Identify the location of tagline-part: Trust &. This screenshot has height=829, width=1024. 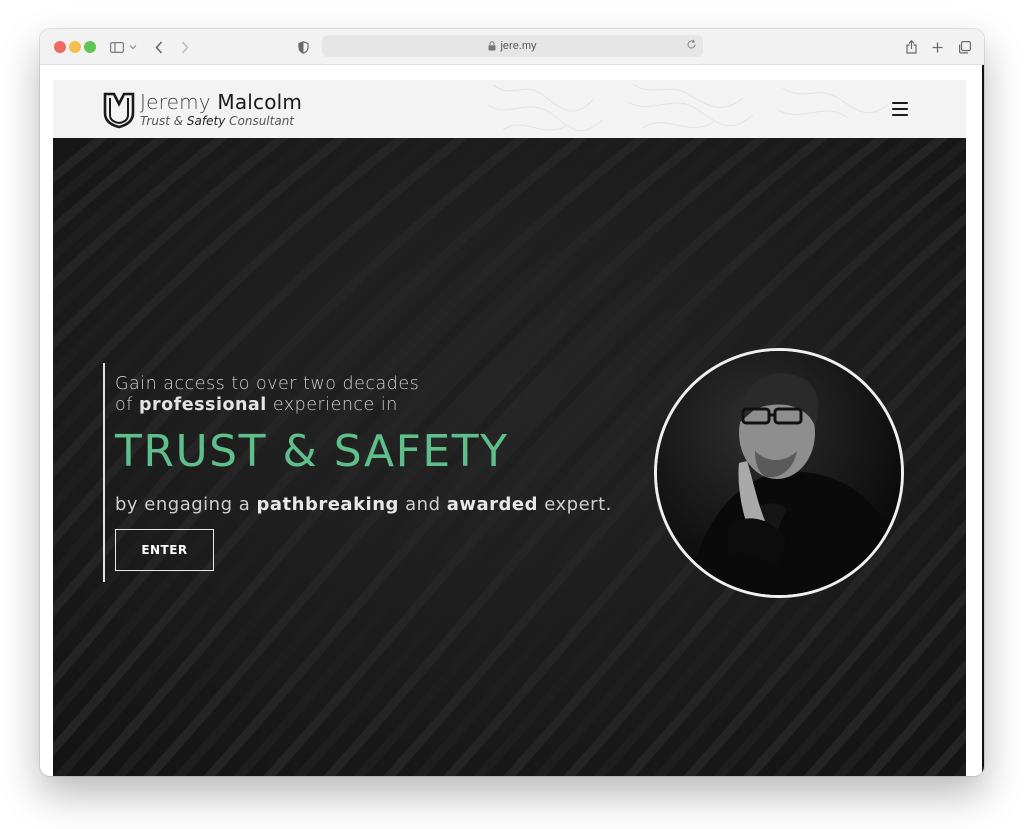
(162, 121).